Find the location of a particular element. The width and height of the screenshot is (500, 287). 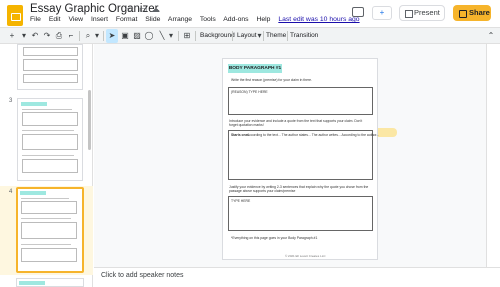

reason-box-label: (REASON) TYPE HERE is located at coordinates (249, 92).